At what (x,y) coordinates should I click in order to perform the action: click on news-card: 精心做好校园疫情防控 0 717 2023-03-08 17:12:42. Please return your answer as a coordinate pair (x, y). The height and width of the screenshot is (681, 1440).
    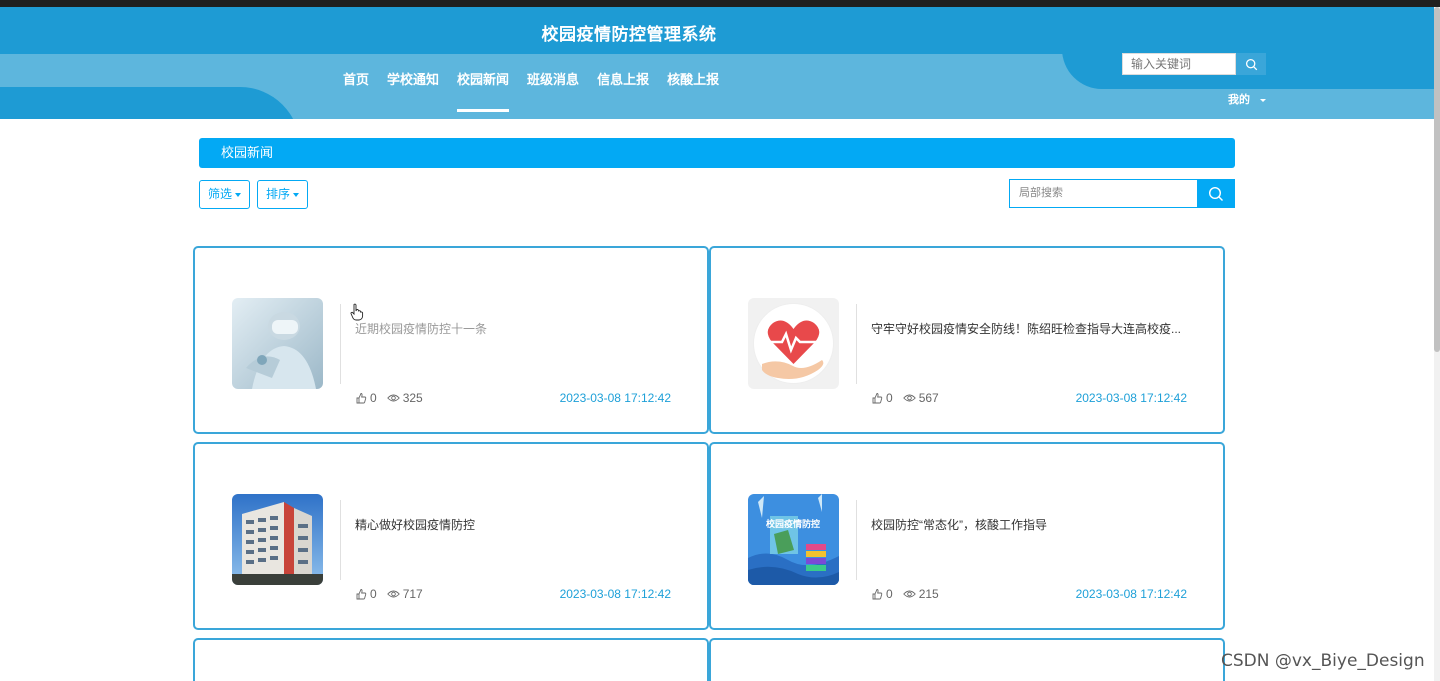
    Looking at the image, I should click on (451, 536).